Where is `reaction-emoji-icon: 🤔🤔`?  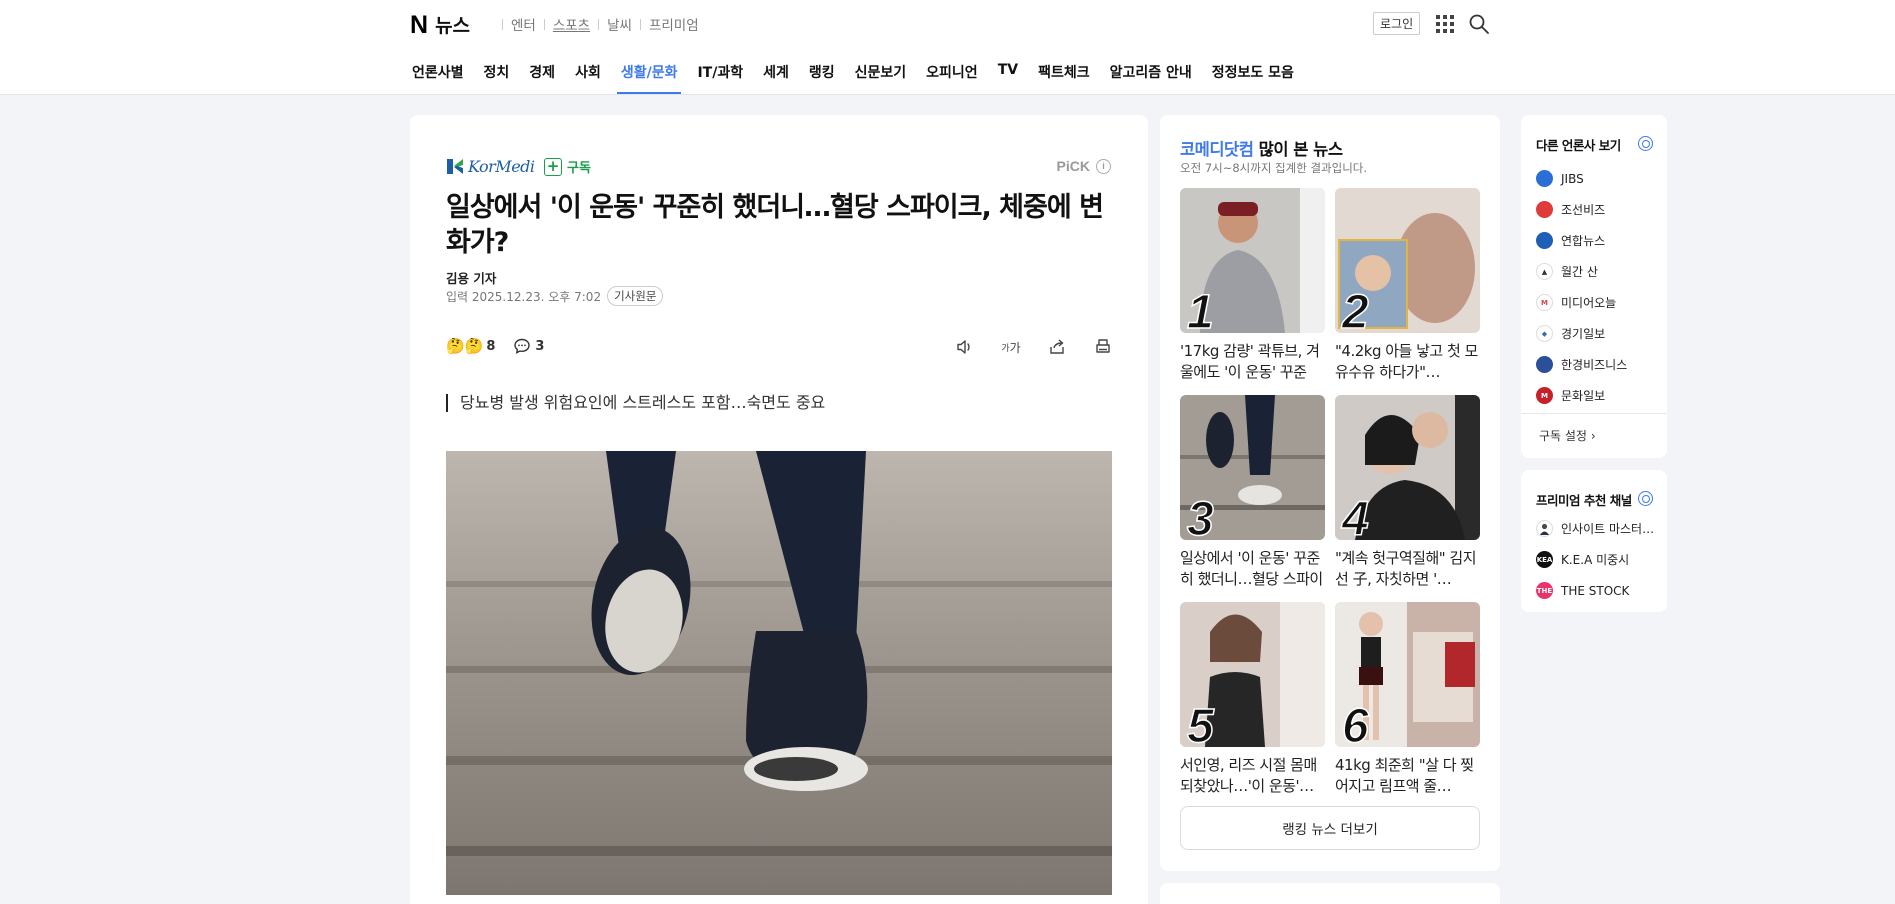 reaction-emoji-icon: 🤔🤔 is located at coordinates (464, 346).